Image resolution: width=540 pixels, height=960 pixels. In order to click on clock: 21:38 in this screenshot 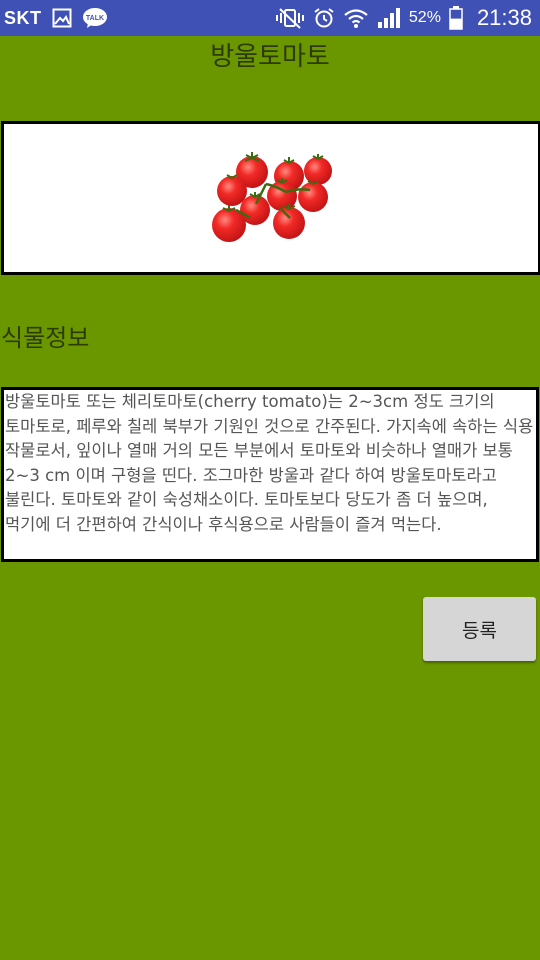, I will do `click(504, 17)`.